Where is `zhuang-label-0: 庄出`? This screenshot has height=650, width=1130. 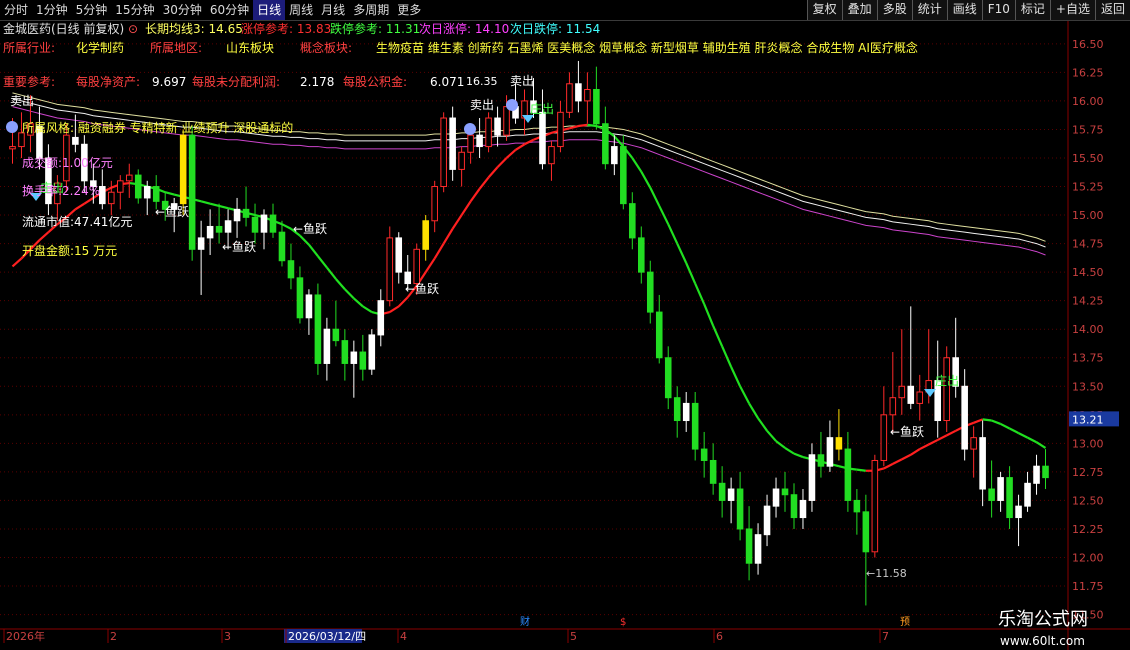
zhuang-label-0: 庄出 is located at coordinates (542, 108).